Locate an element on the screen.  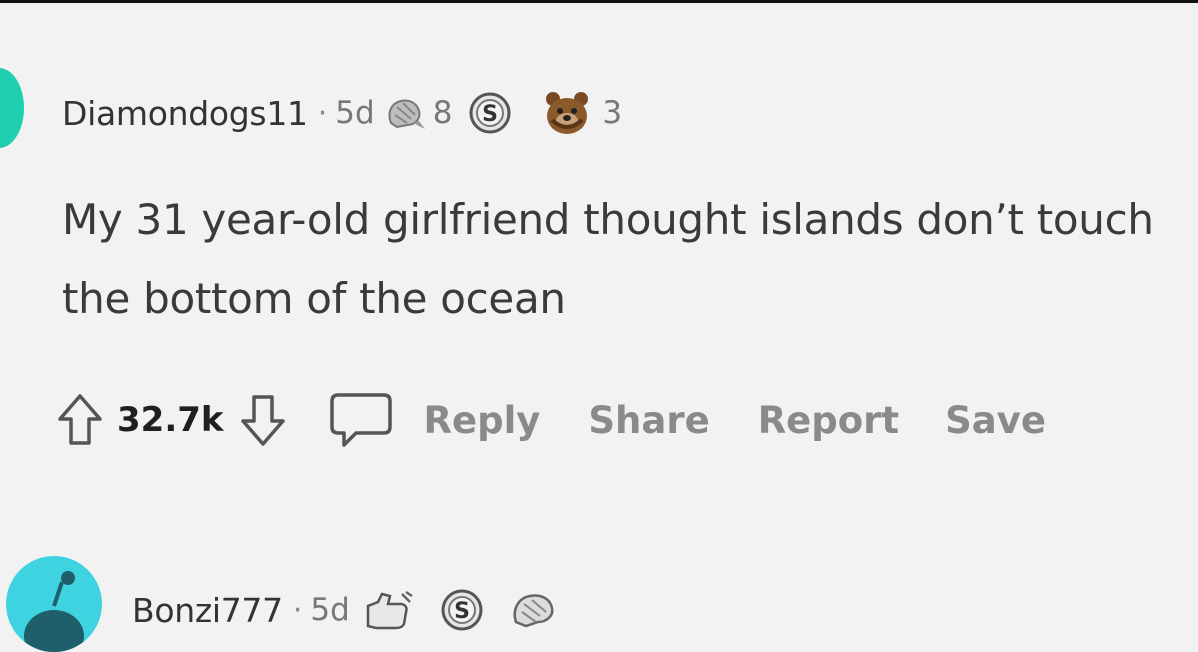
comment-icon is located at coordinates (361, 420).